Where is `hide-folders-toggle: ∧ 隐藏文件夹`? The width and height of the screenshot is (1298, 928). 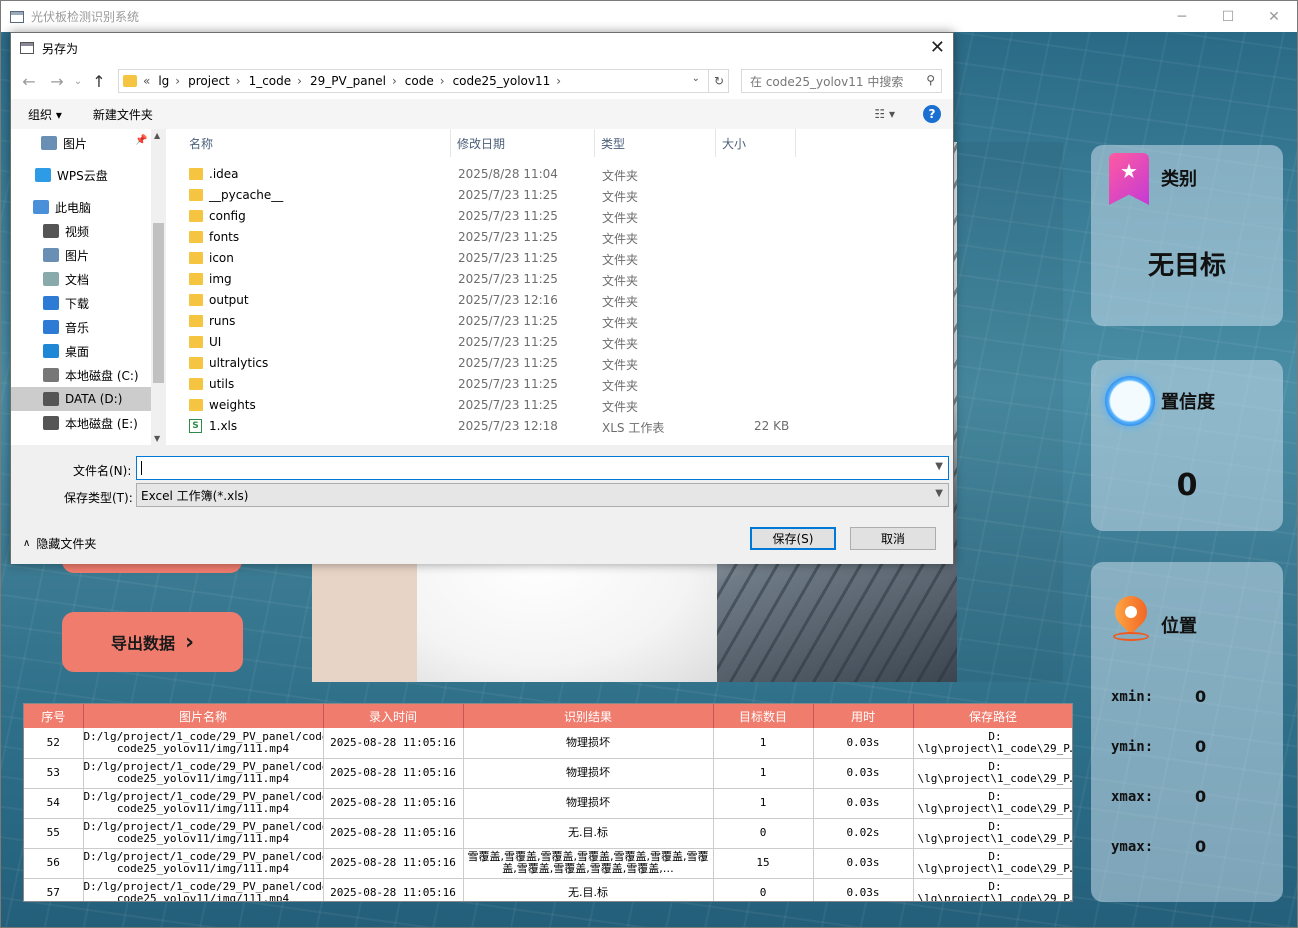
hide-folders-toggle: ∧ 隐藏文件夹 is located at coordinates (59, 543).